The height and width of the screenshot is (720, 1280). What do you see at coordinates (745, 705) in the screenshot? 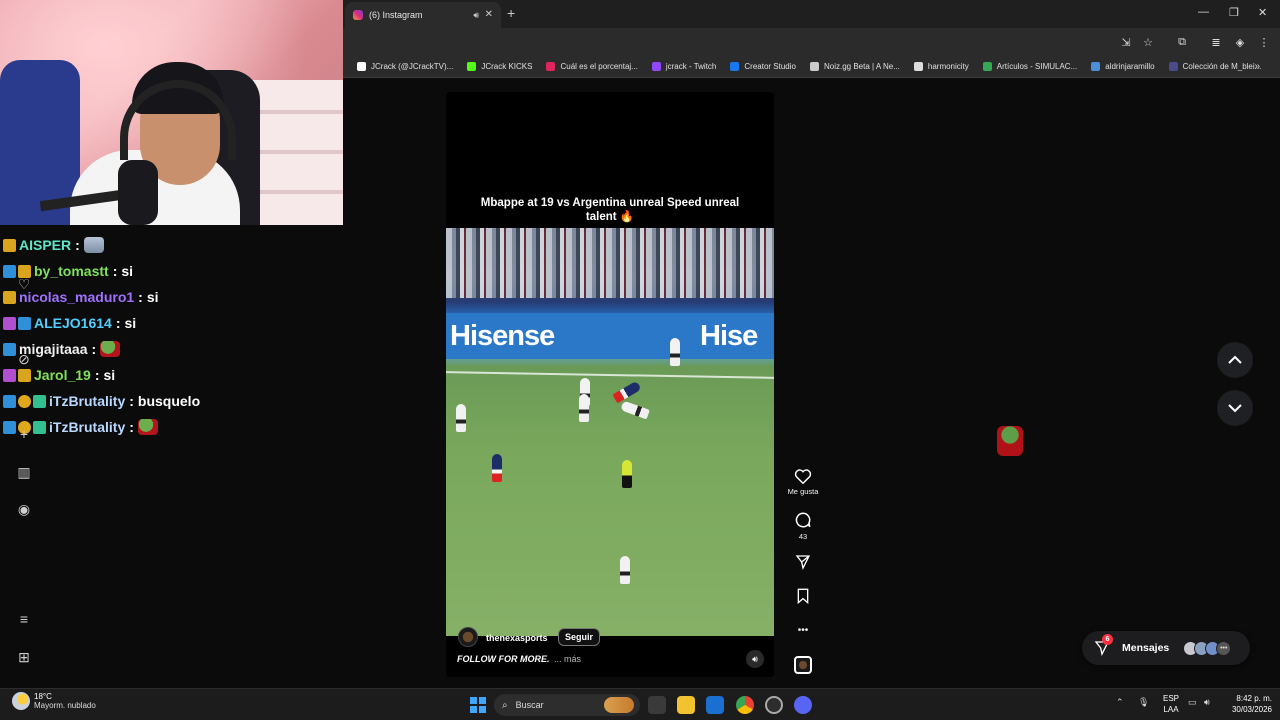
I see `chrome-icon` at bounding box center [745, 705].